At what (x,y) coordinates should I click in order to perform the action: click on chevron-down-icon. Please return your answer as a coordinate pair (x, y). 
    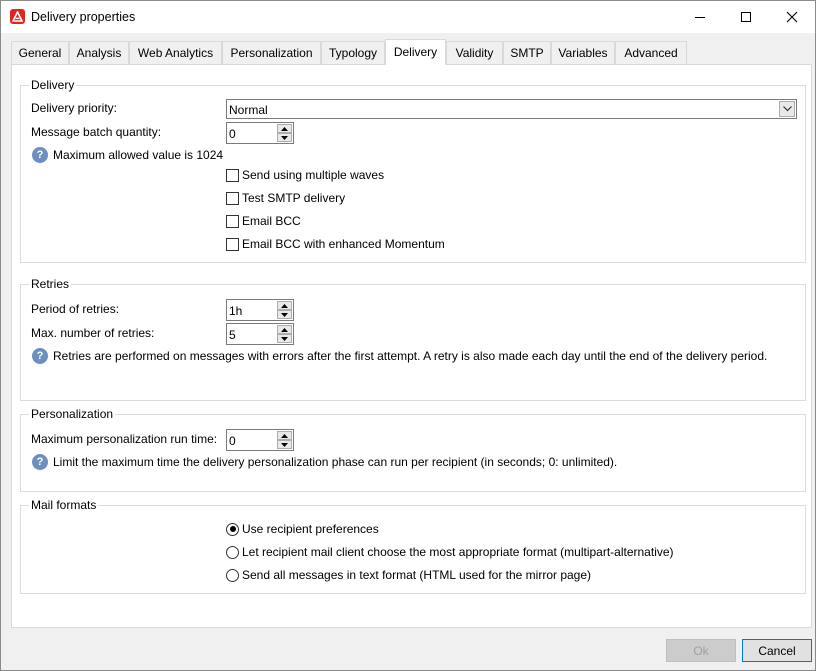
    Looking at the image, I should click on (787, 109).